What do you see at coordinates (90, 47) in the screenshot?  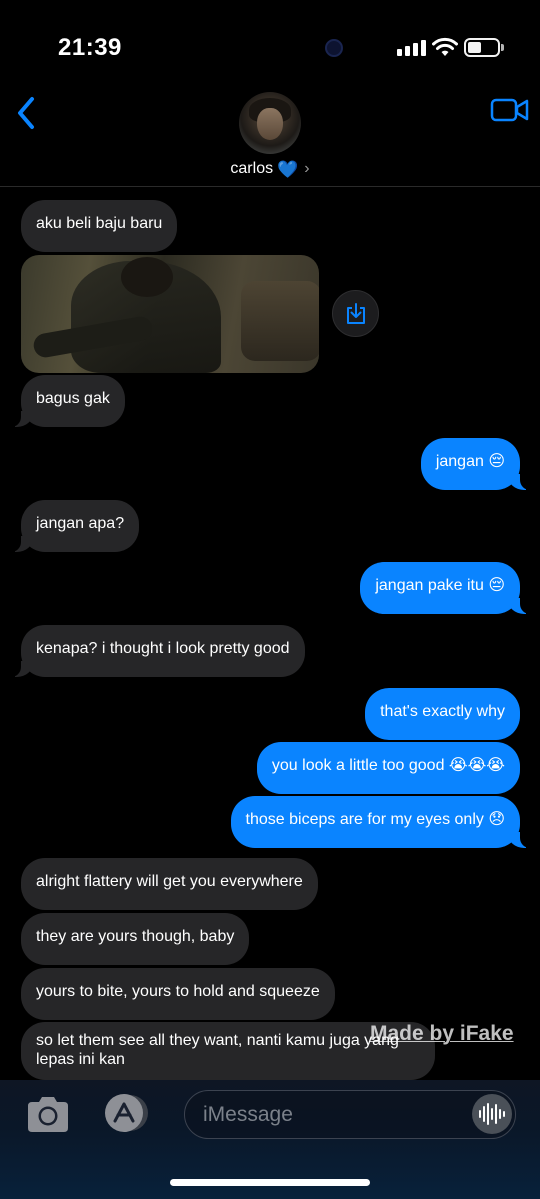 I see `status-time: 21:39` at bounding box center [90, 47].